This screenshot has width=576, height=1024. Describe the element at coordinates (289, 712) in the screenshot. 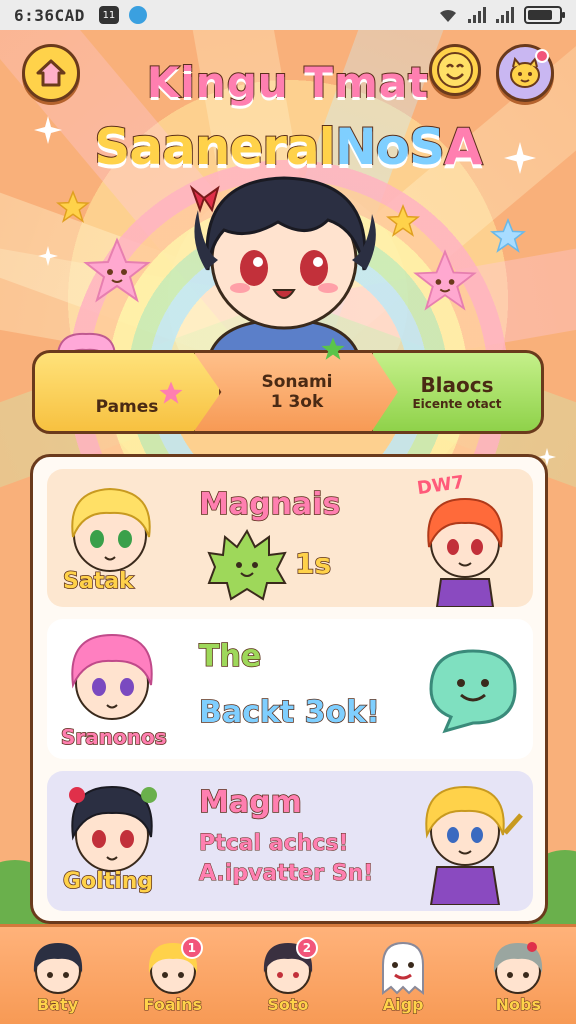

I see `card-subtitle: Backt 3ok!` at that location.